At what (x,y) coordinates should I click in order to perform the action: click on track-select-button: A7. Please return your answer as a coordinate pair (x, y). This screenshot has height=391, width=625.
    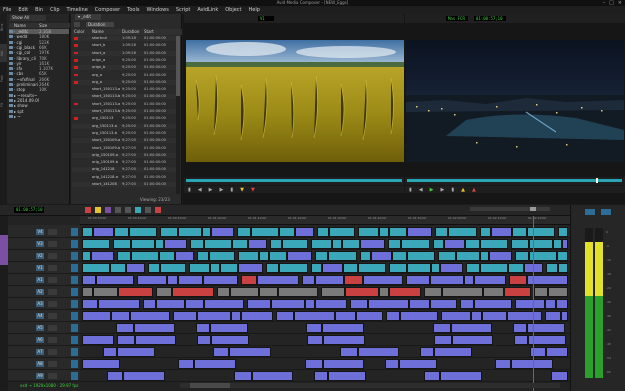
    Looking at the image, I should click on (40, 352).